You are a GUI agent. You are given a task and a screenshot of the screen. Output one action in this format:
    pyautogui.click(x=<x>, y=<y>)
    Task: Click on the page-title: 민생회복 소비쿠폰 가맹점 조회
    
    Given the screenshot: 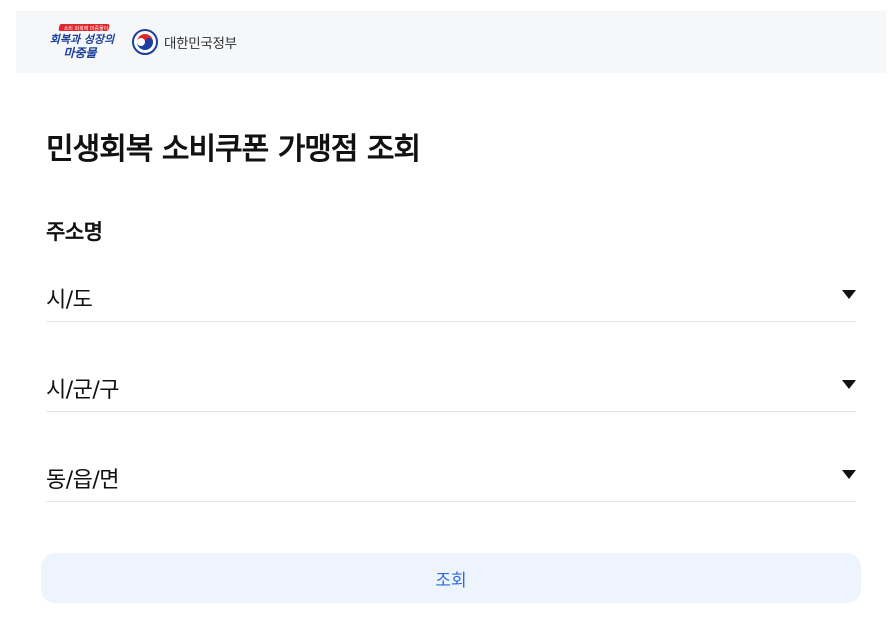 What is the action you would take?
    pyautogui.click(x=233, y=149)
    